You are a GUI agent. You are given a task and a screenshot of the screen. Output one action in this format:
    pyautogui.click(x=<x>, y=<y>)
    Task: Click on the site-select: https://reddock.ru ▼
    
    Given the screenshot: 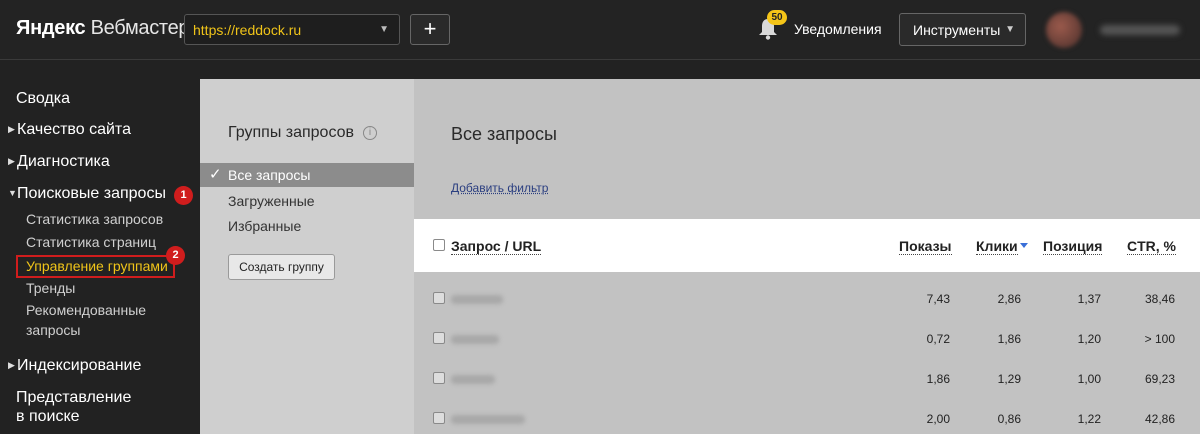 What is the action you would take?
    pyautogui.click(x=292, y=29)
    